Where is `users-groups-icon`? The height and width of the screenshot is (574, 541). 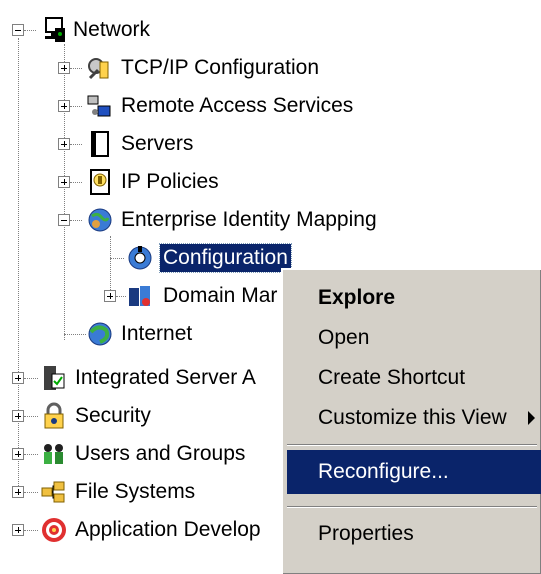
users-groups-icon is located at coordinates (53, 454).